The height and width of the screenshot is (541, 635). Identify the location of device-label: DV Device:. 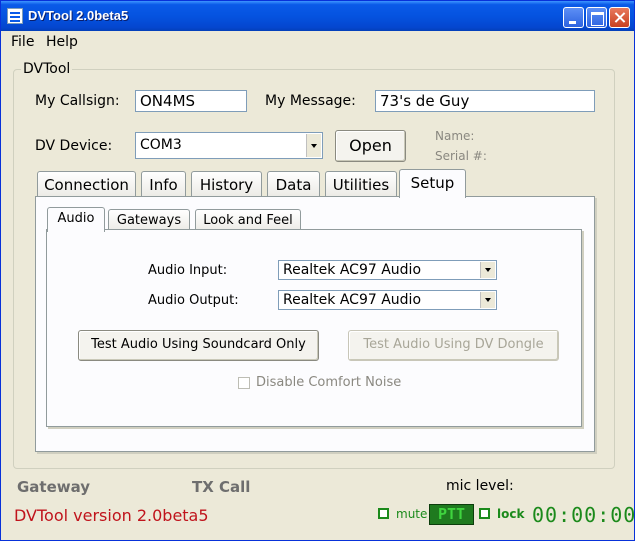
(74, 146).